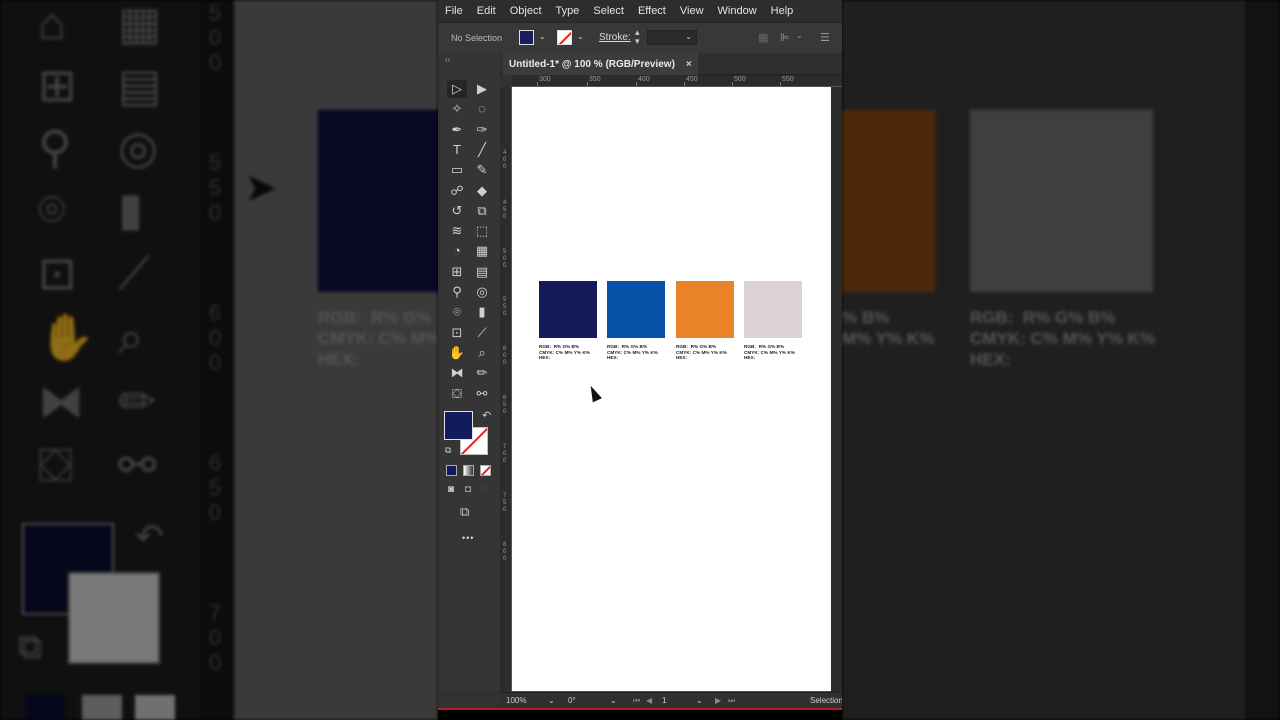  I want to click on vertical-scrollbar, so click(836, 389).